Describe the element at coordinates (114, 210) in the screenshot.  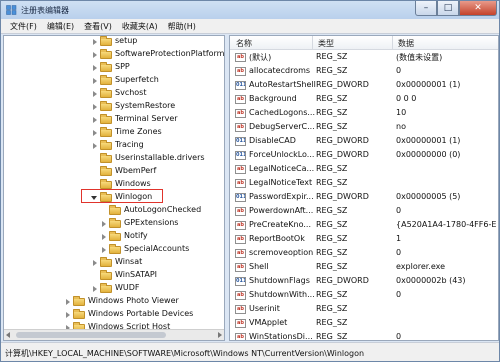
I see `tree-item-autologonchecked: AutoLogonChecked` at that location.